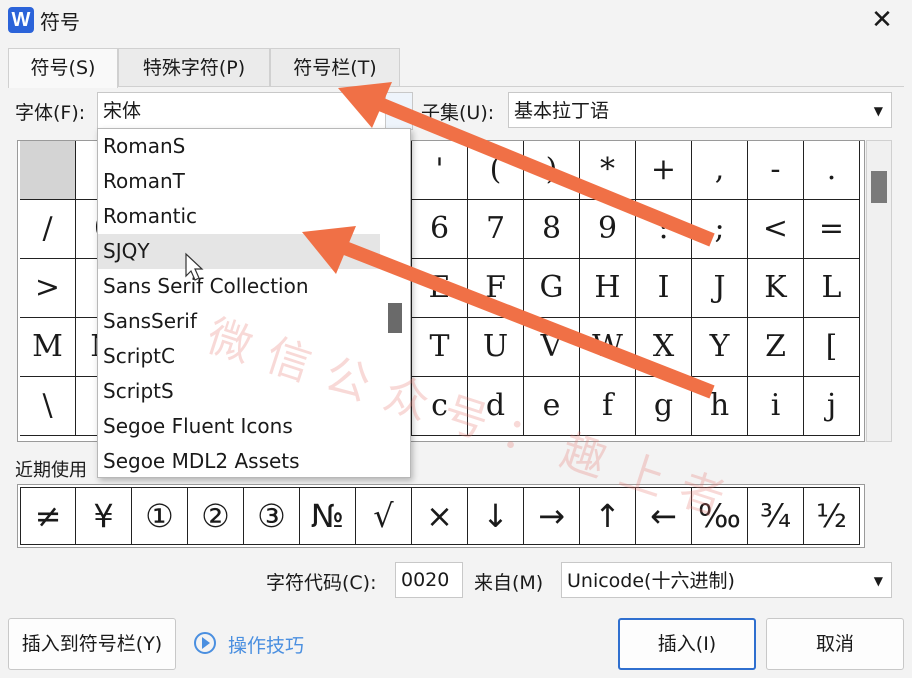 The image size is (912, 678). Describe the element at coordinates (239, 216) in the screenshot. I see `font-option: Romantic` at that location.